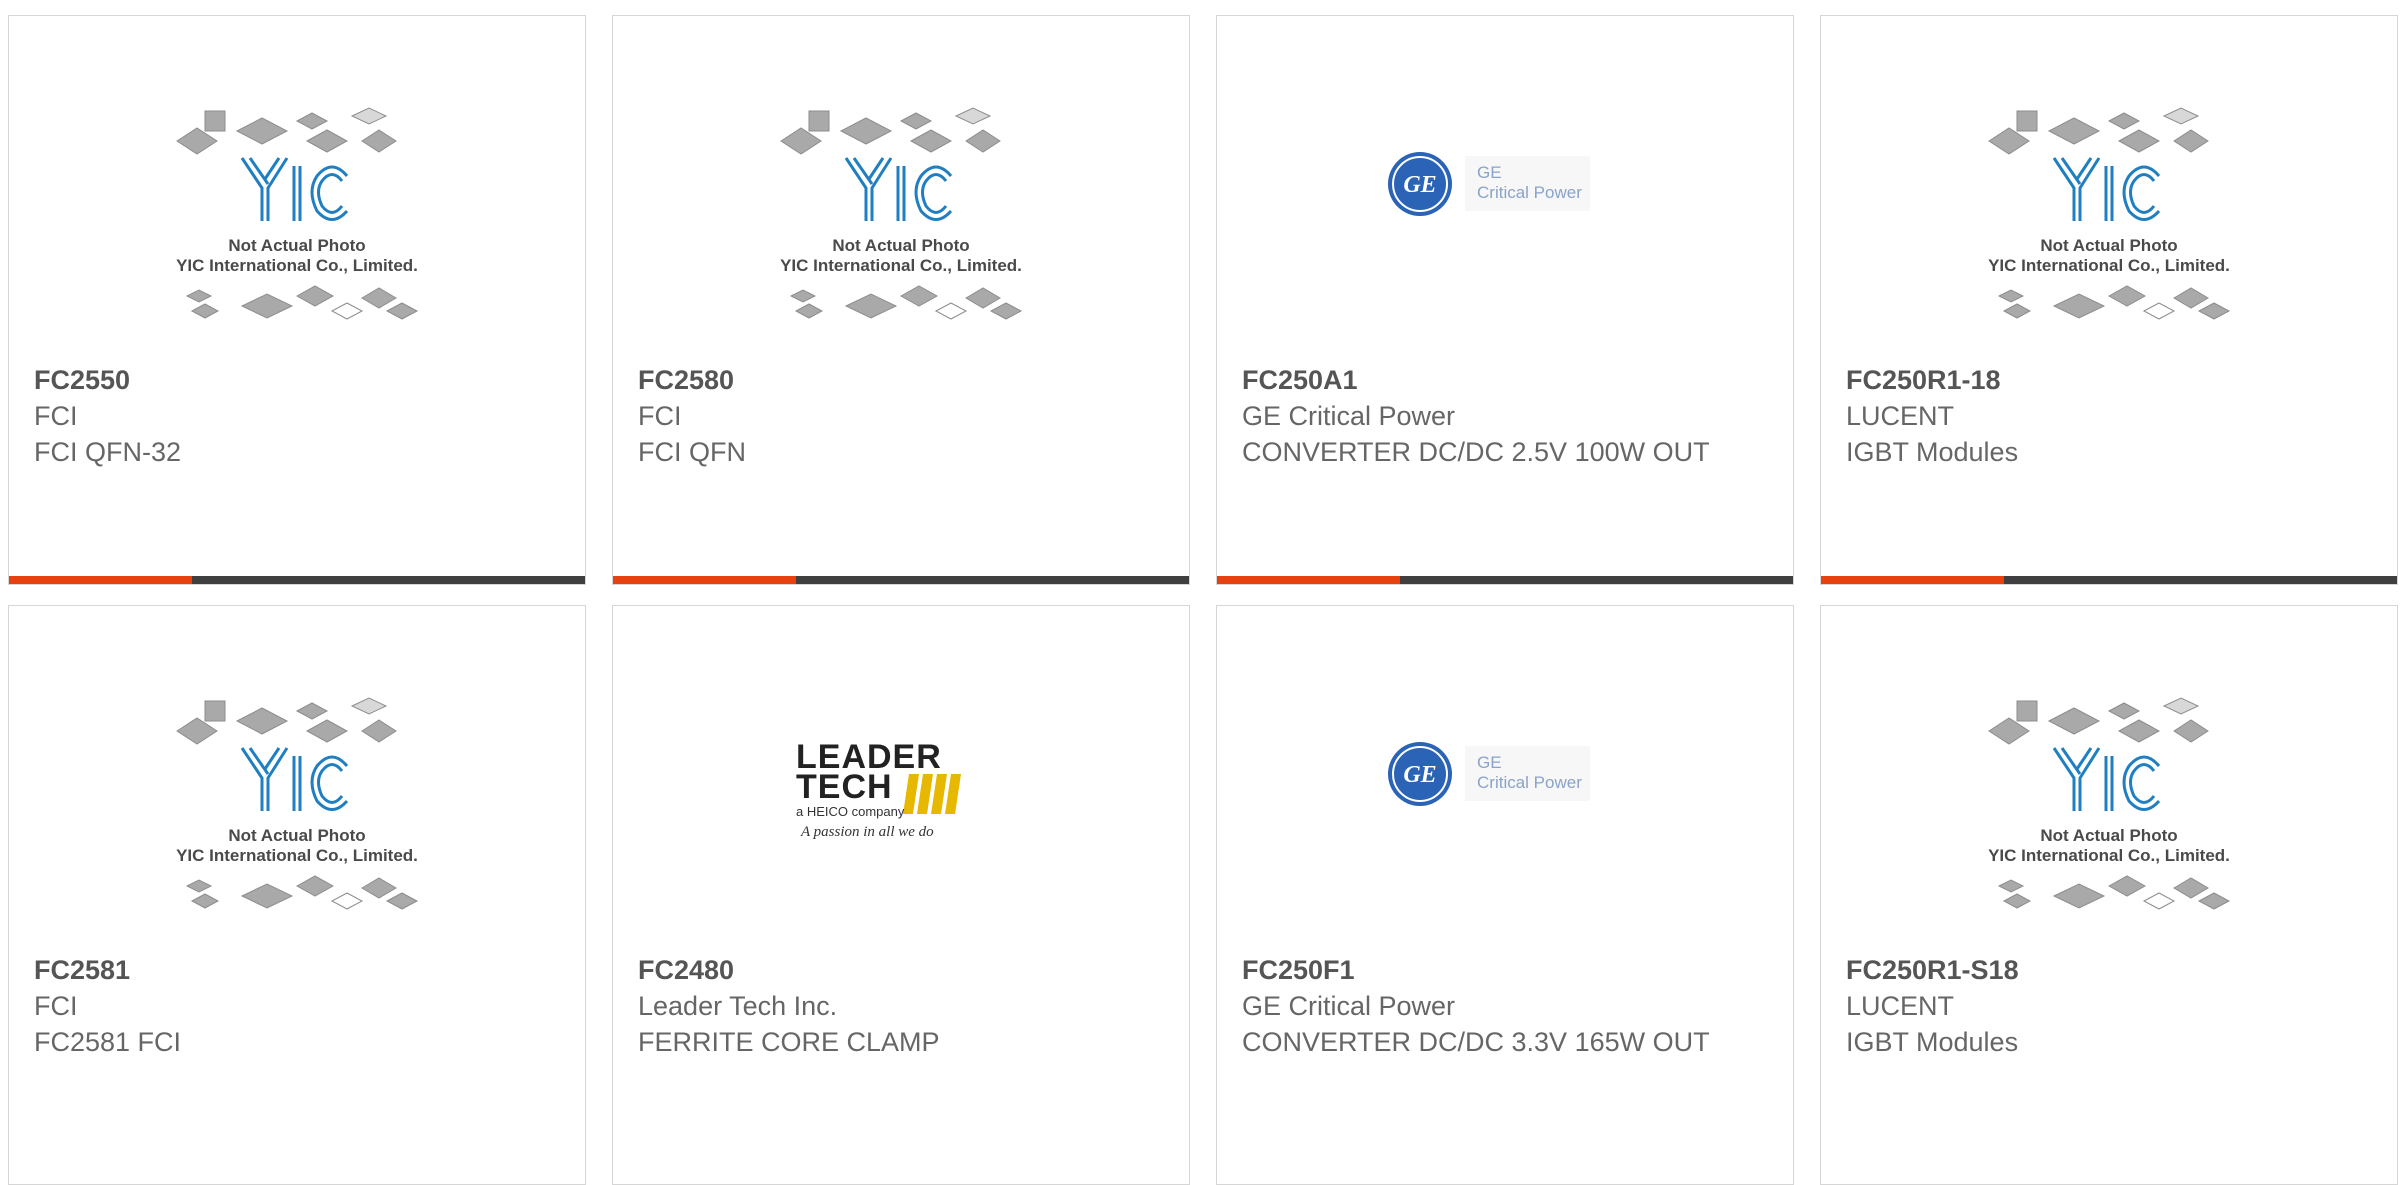  What do you see at coordinates (82, 970) in the screenshot?
I see `part-number: FC2581` at bounding box center [82, 970].